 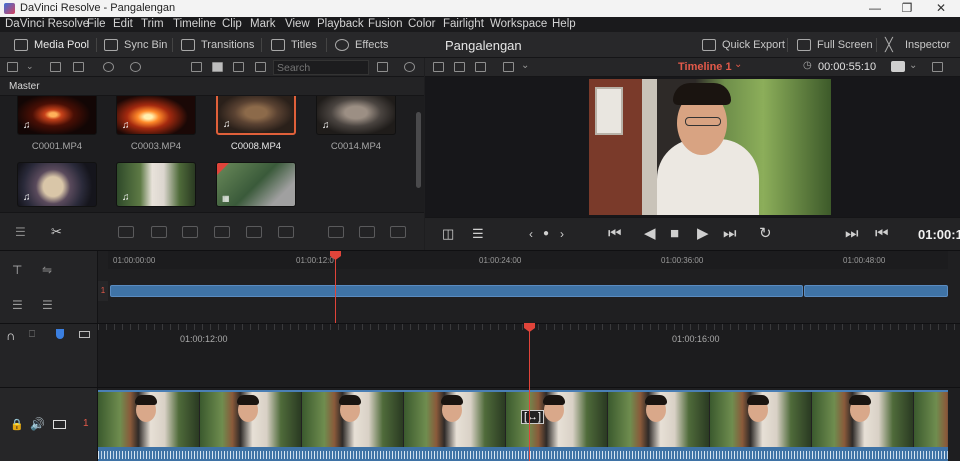 I want to click on menu-workspace: Workspace, so click(x=518, y=24).